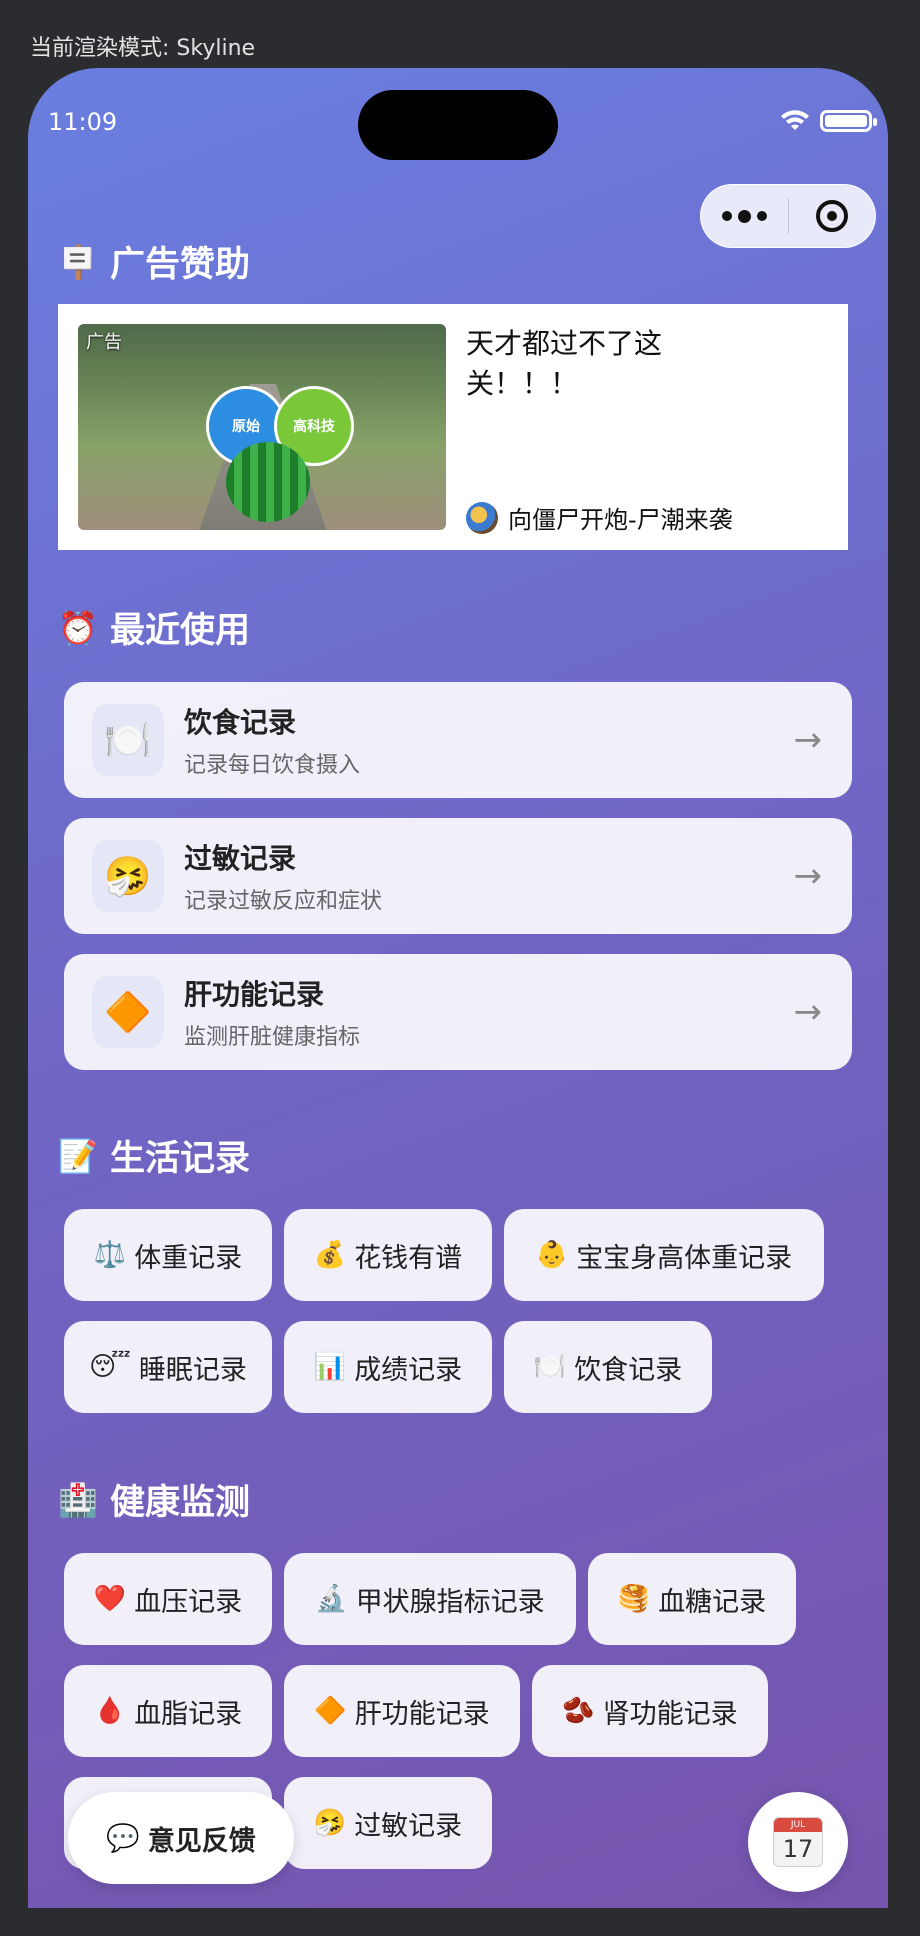 The height and width of the screenshot is (1936, 920). Describe the element at coordinates (188, 1258) in the screenshot. I see `chip-label: 体重记录` at that location.